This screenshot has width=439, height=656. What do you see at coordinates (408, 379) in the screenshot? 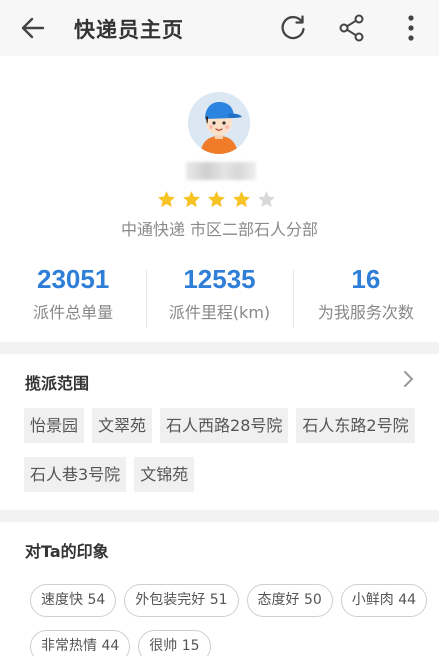
I see `chevron-right-icon` at bounding box center [408, 379].